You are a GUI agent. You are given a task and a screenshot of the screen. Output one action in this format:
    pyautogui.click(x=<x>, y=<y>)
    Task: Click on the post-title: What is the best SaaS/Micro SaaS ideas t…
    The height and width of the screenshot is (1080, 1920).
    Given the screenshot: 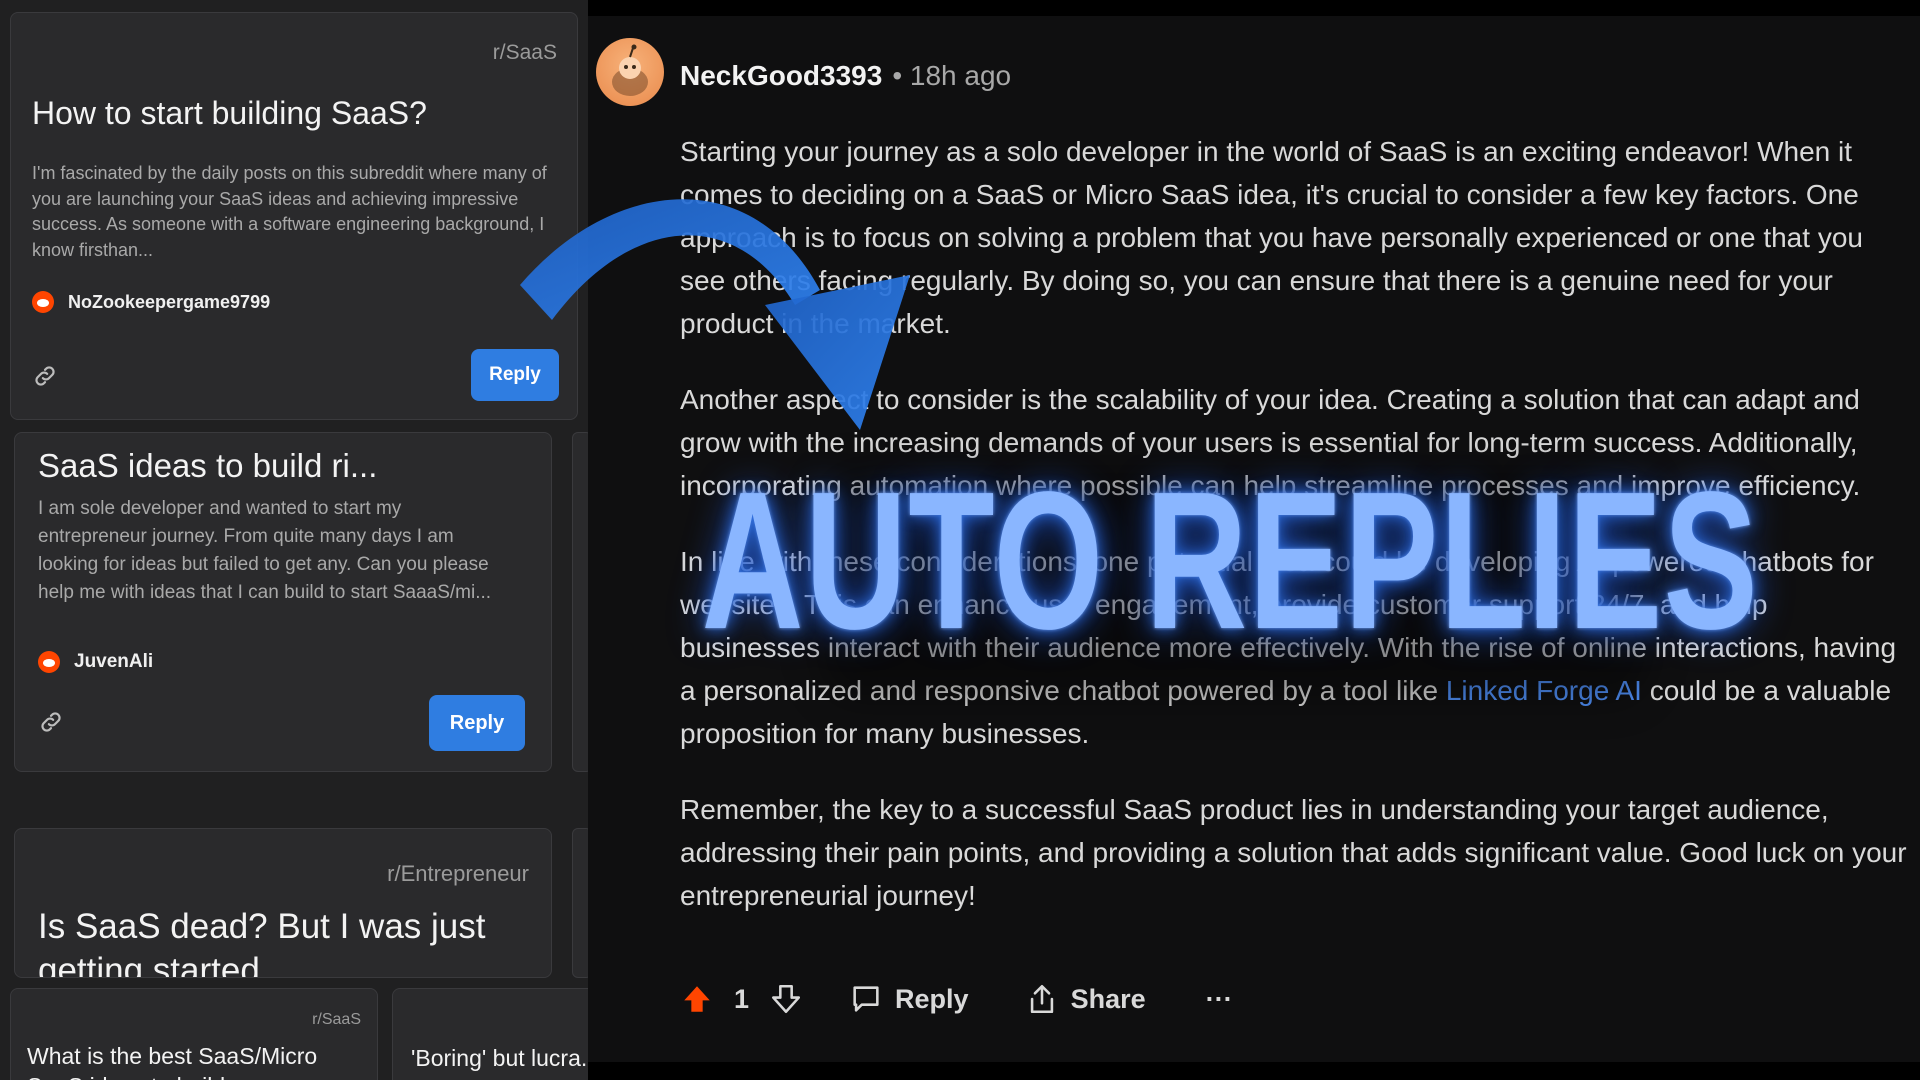 What is the action you would take?
    pyautogui.click(x=197, y=1060)
    